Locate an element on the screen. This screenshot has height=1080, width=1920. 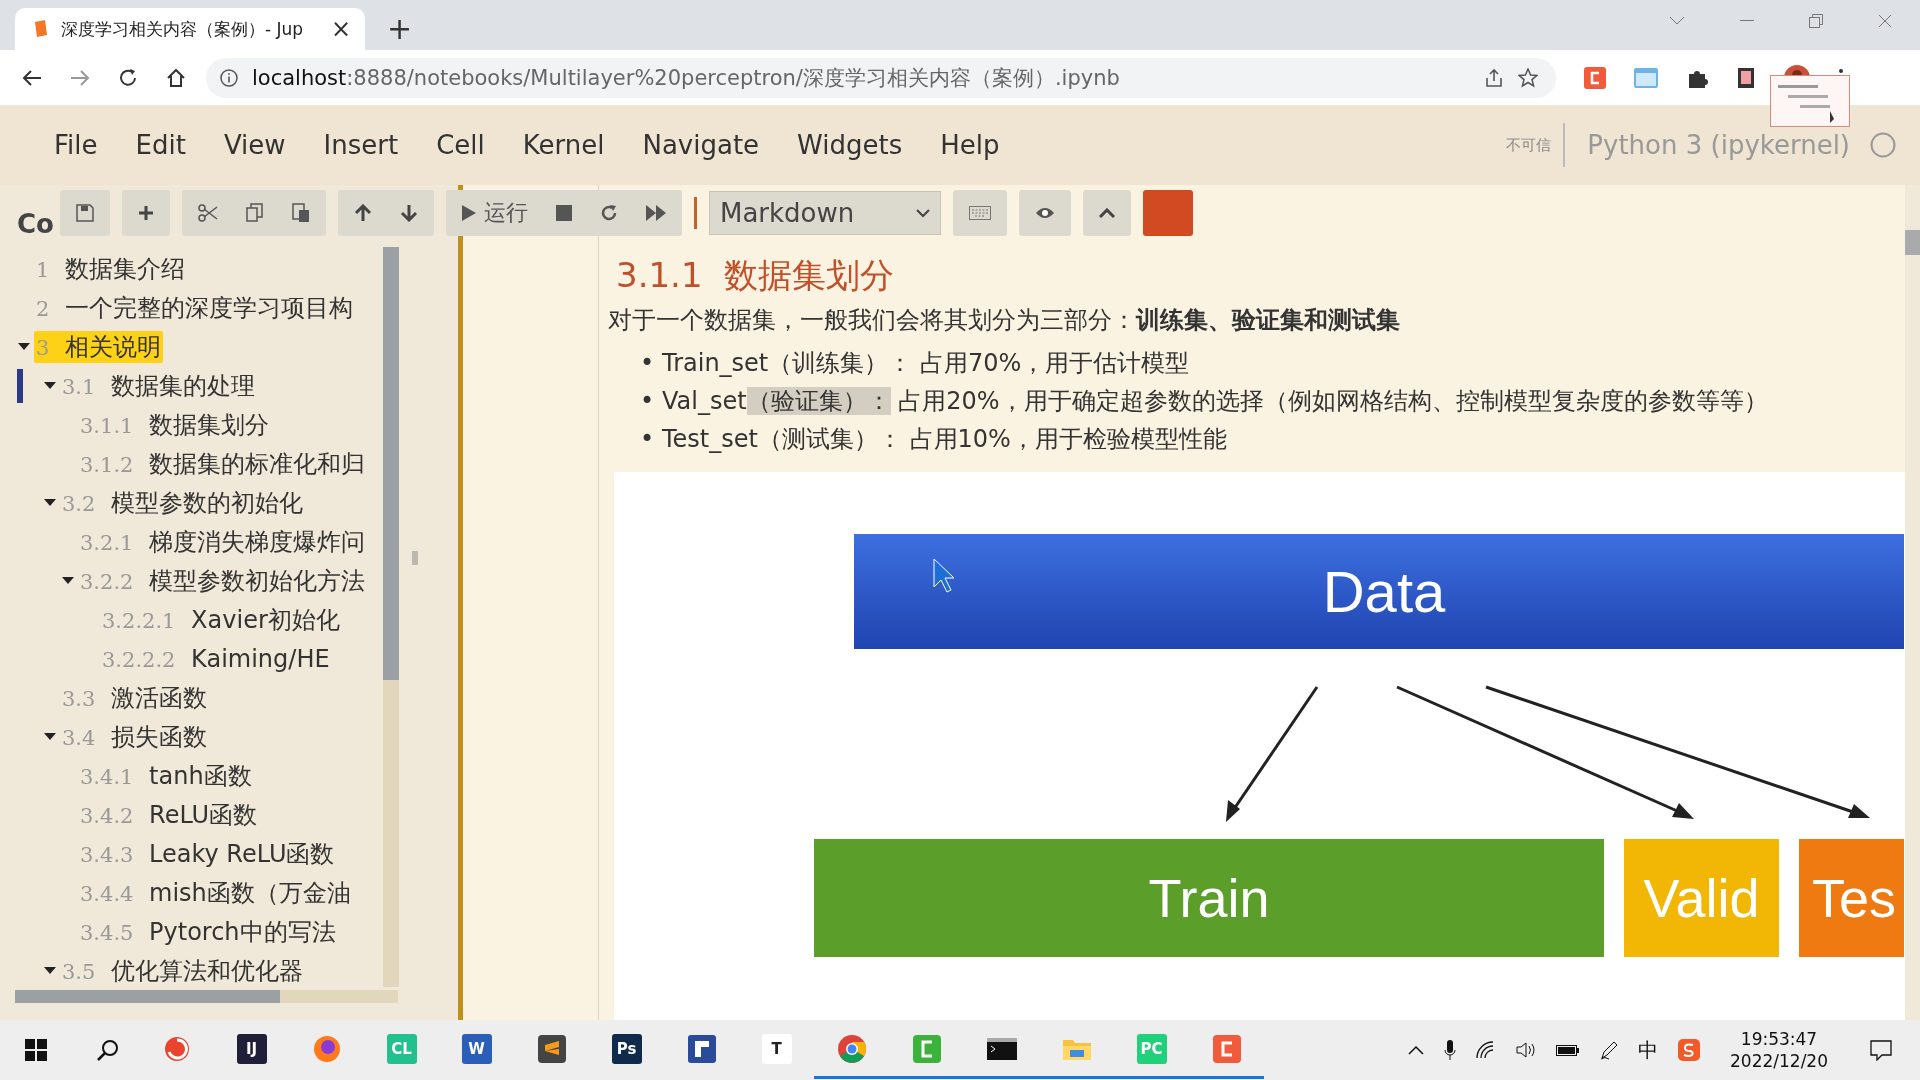
section-heading: 3.1.1 数据集划分 is located at coordinates (755, 275).